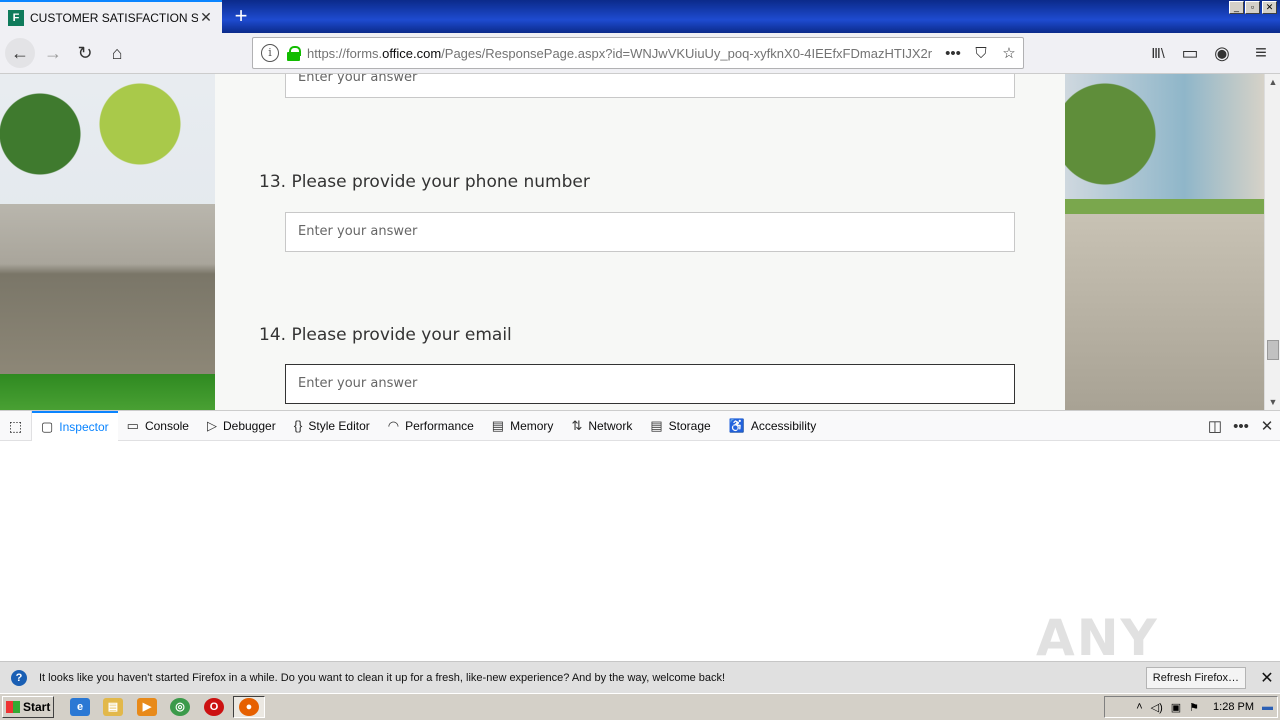 This screenshot has height=725, width=1280. What do you see at coordinates (424, 182) in the screenshot?
I see `question-13-label: 13. Please provide your phone number` at bounding box center [424, 182].